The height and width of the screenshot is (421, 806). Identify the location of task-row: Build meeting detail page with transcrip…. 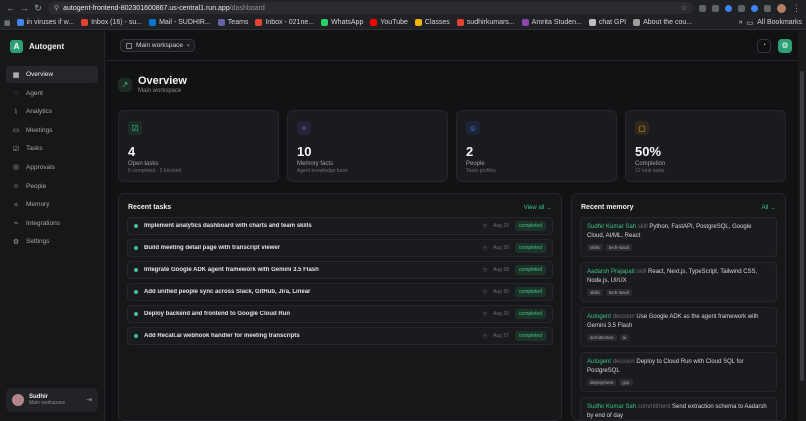
(340, 248).